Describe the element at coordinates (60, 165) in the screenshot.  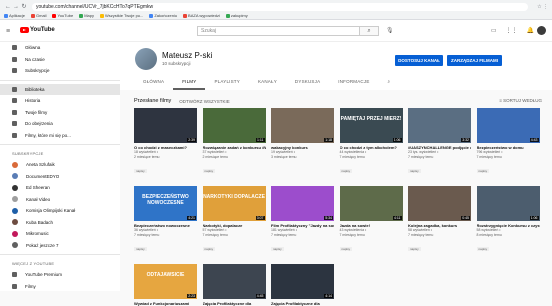
I see `sidebar-item: Aneta Szlufaik` at that location.